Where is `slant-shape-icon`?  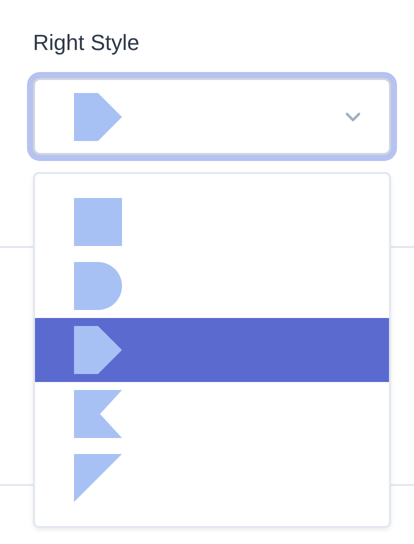
slant-shape-icon is located at coordinates (98, 478).